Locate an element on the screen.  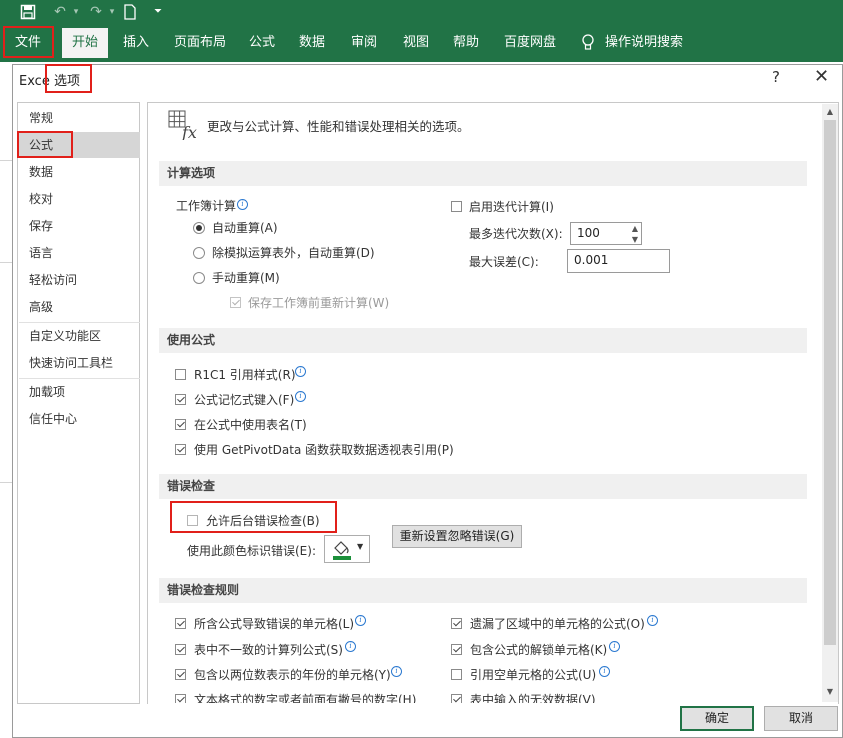
checkbox-r1c1-label: R1C1 引用样式(R) is located at coordinates (245, 375).